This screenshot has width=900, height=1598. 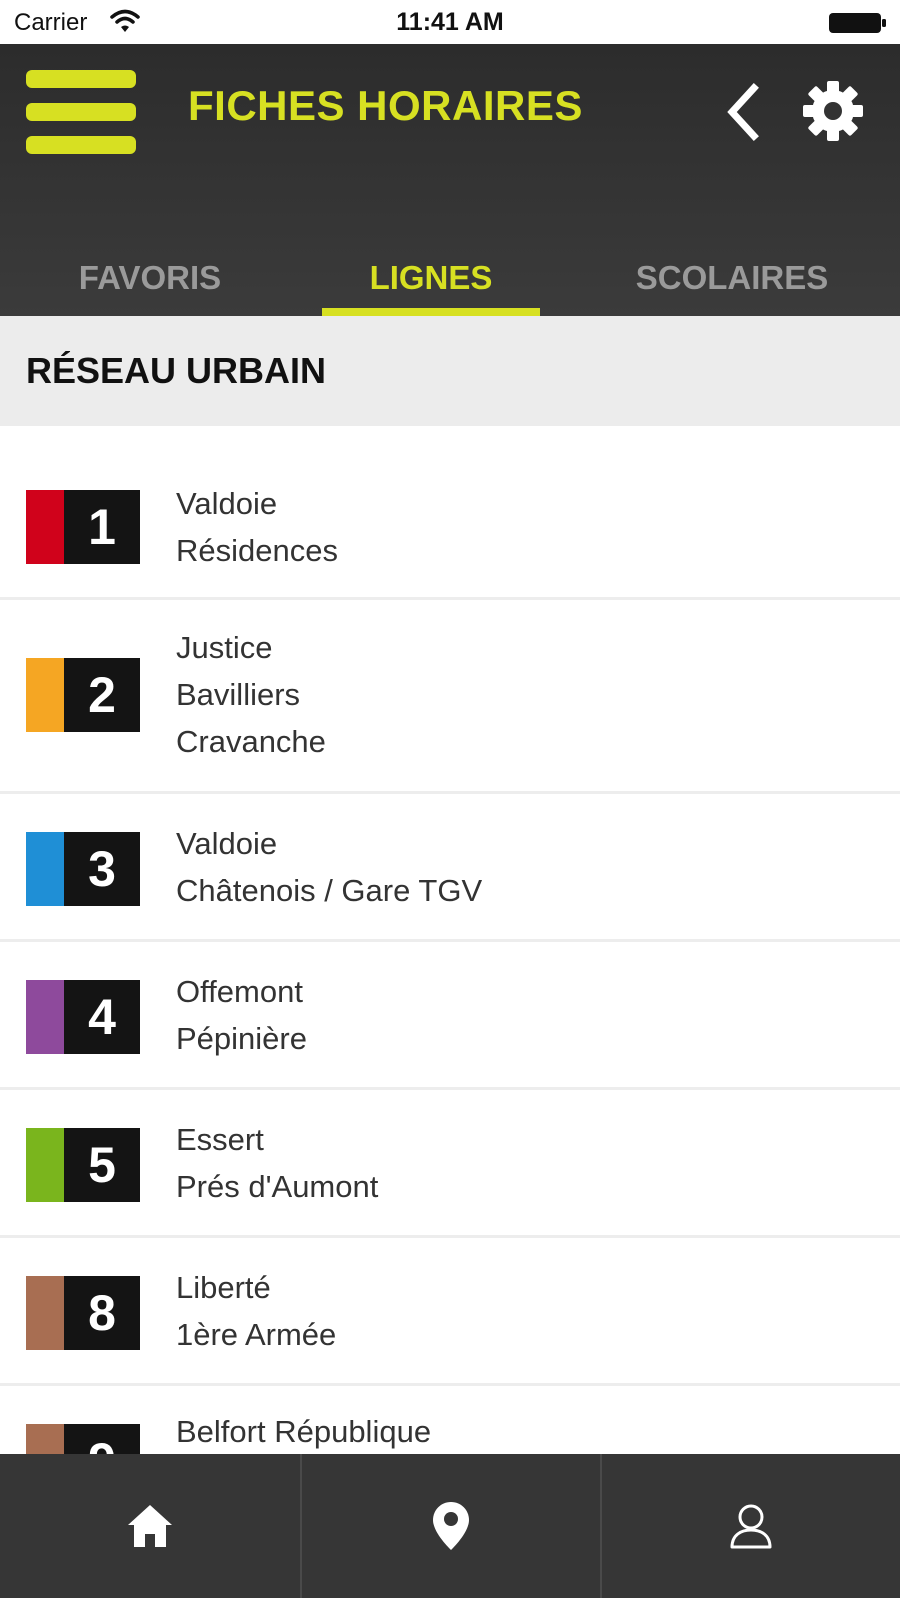 I want to click on line-stops: Offemont Pépinière, so click(x=241, y=1015).